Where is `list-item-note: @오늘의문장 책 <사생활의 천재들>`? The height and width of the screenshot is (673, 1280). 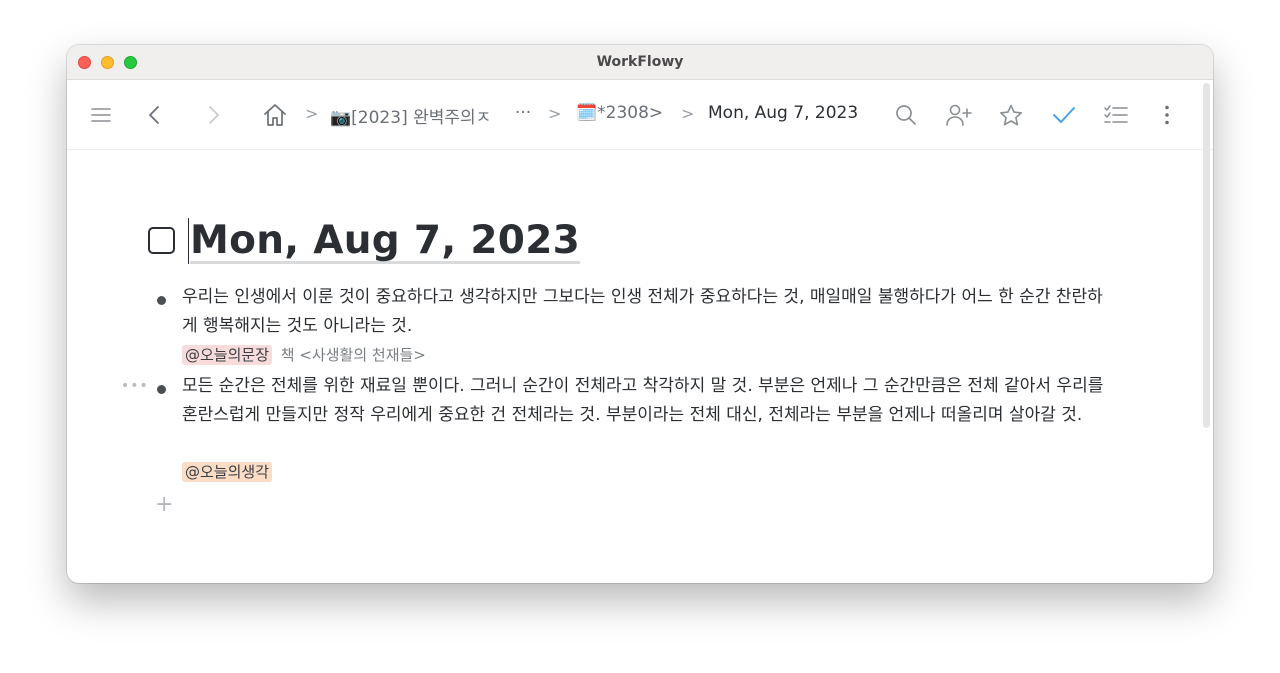 list-item-note: @오늘의문장 책 <사생활의 천재들> is located at coordinates (304, 354).